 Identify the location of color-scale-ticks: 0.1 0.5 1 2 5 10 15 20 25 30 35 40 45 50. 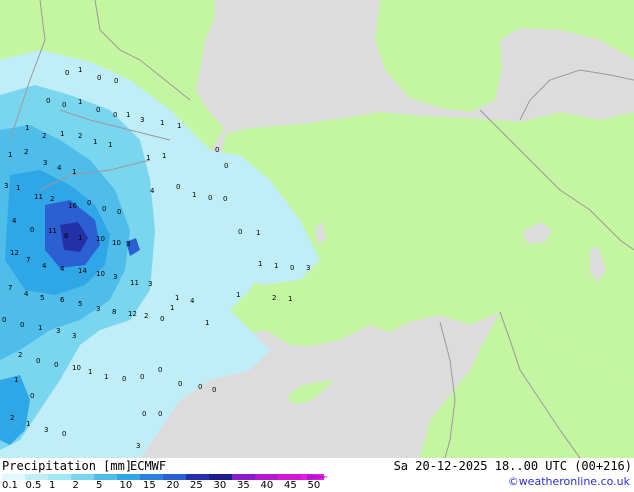
(170, 486).